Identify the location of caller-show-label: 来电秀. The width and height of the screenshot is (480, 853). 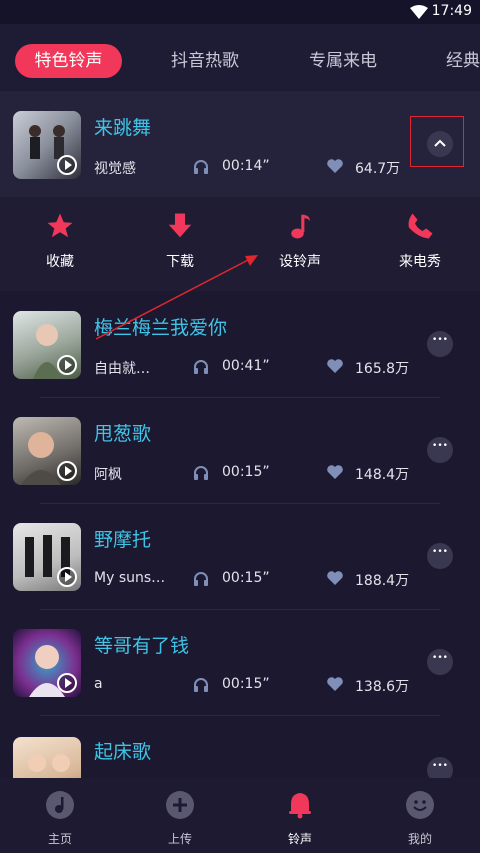
(420, 262).